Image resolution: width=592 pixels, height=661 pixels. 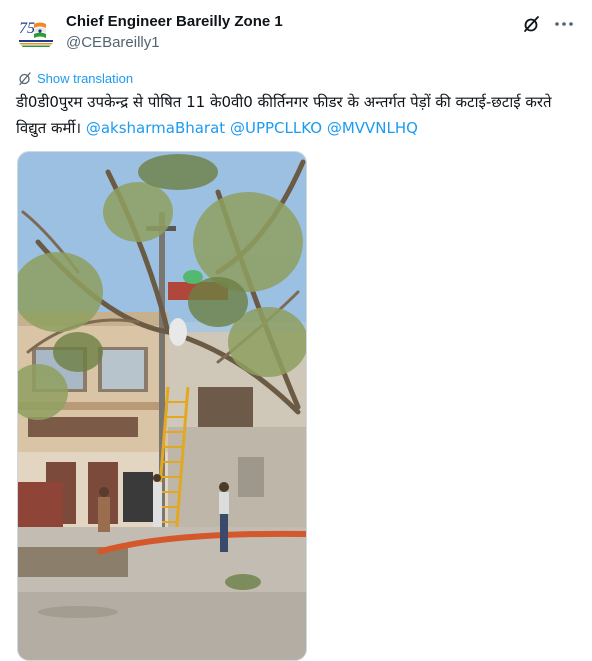 What do you see at coordinates (276, 128) in the screenshot?
I see `mention-link: @UPPCLLKO` at bounding box center [276, 128].